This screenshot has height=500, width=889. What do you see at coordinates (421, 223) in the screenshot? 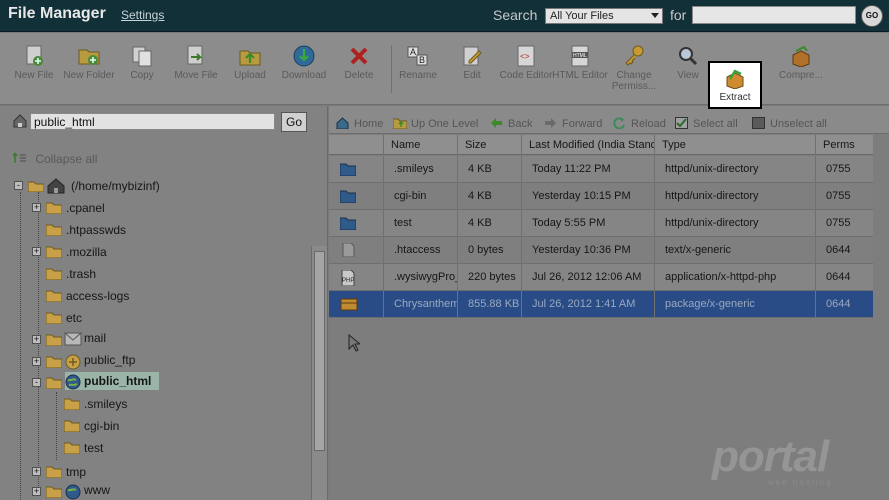
I see `cell-name: test` at bounding box center [421, 223].